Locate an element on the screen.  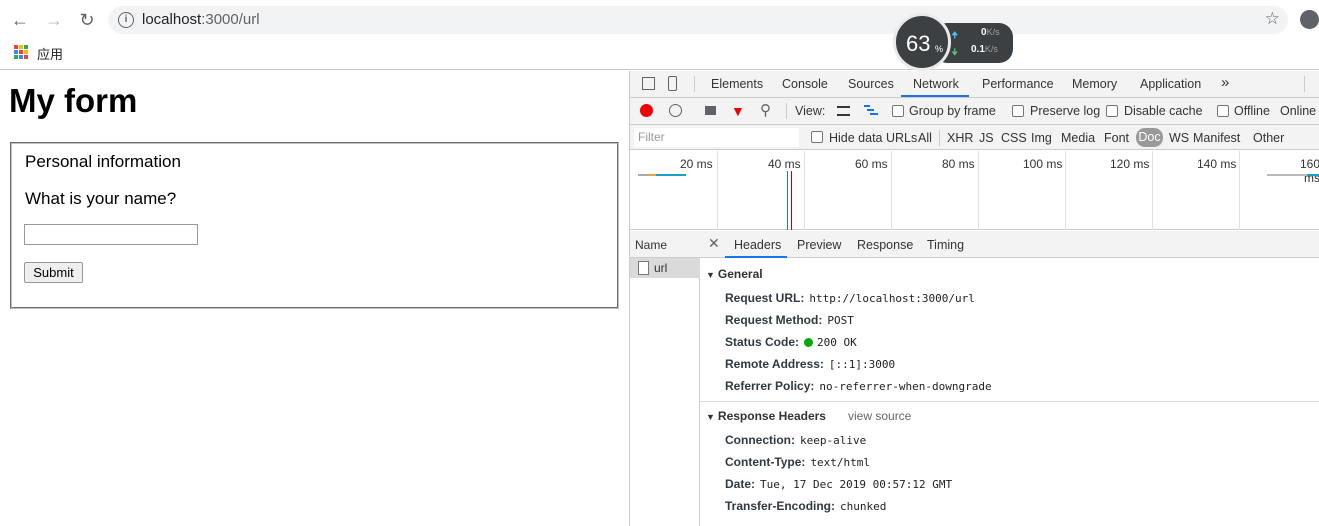
large-rows-icon is located at coordinates (843, 111).